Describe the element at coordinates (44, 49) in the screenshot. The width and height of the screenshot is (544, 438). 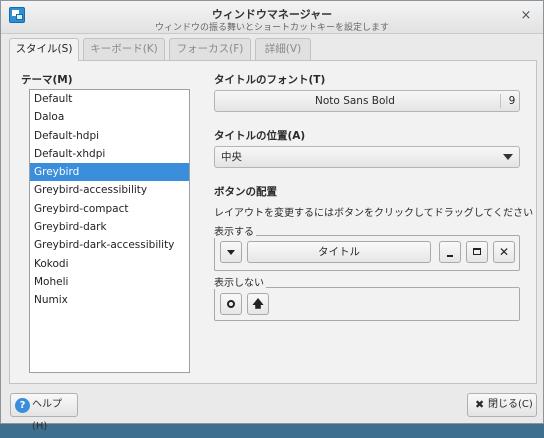
I see `tab-style: スタイル(S)` at that location.